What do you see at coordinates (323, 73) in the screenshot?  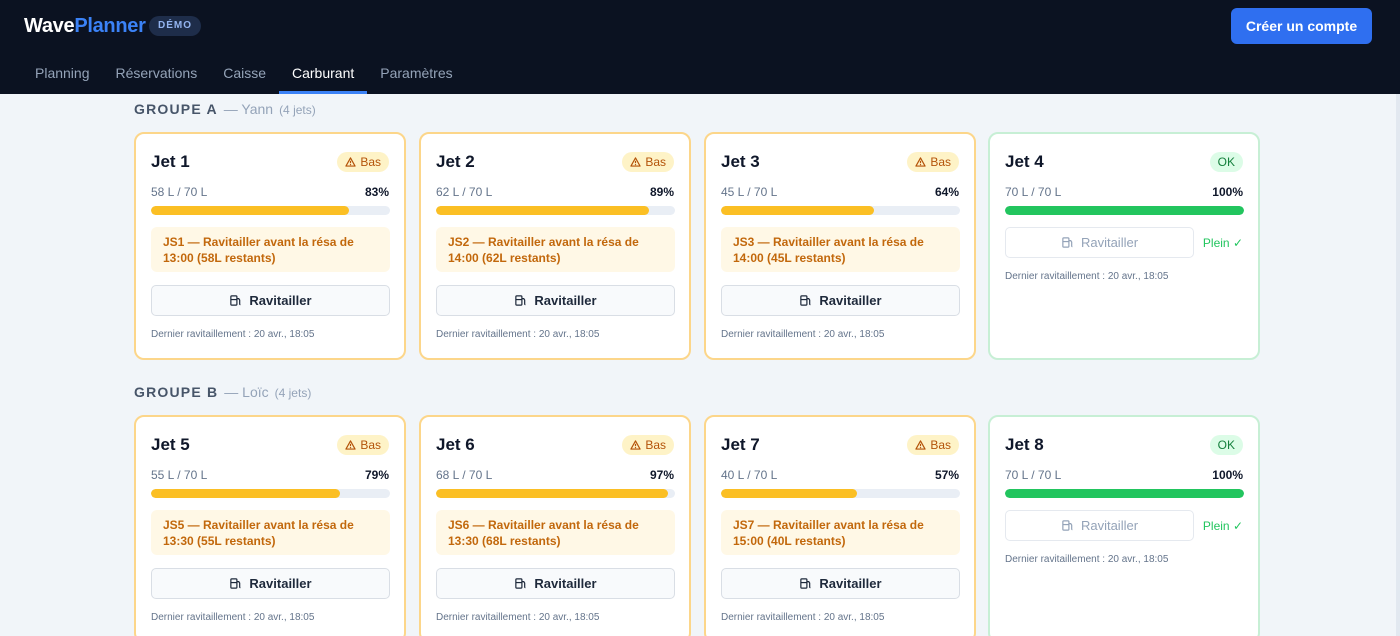 I see `tab-carburant: Carburant` at bounding box center [323, 73].